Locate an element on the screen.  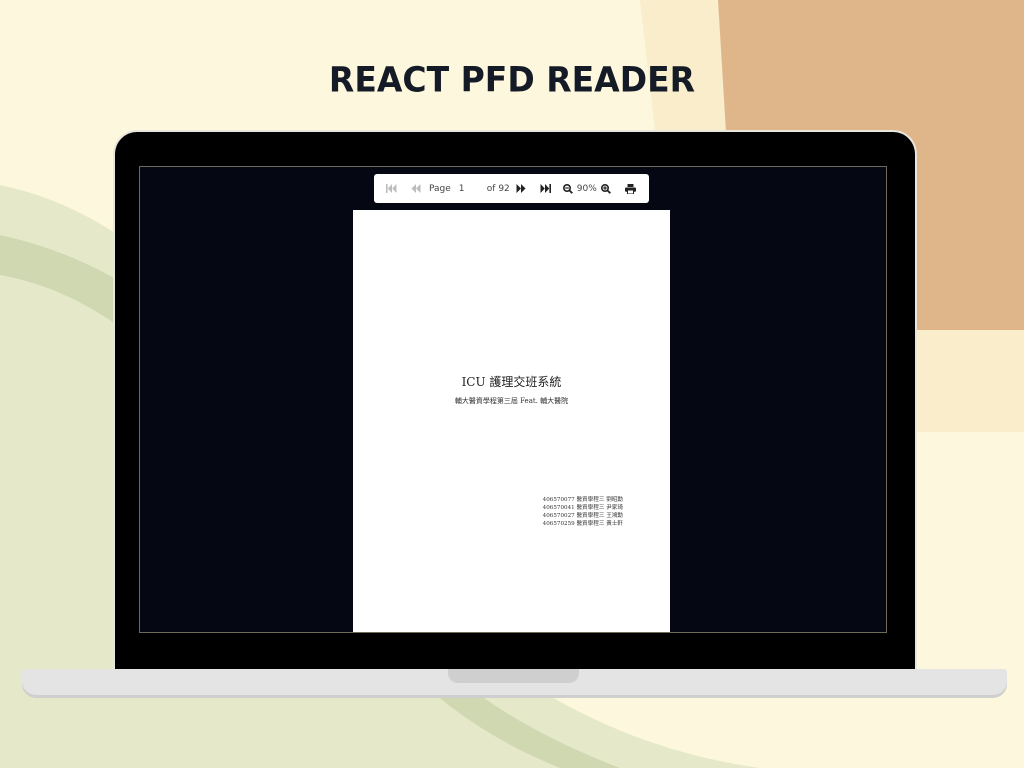
page-number-input is located at coordinates (470, 188).